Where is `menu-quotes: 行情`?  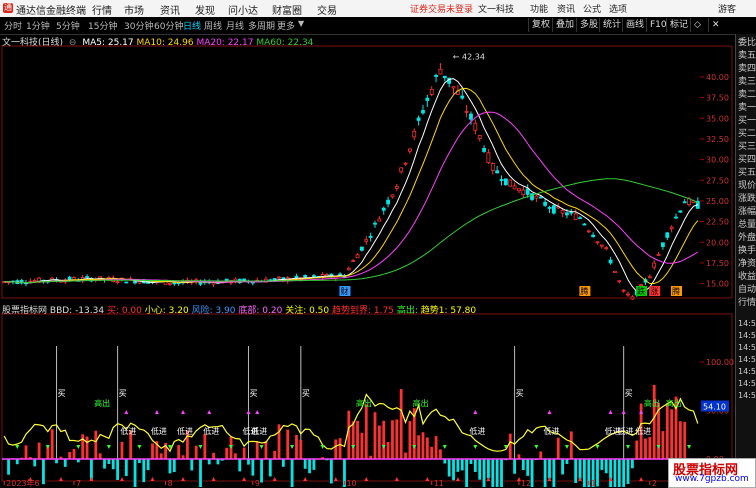 menu-quotes: 行情 is located at coordinates (102, 9).